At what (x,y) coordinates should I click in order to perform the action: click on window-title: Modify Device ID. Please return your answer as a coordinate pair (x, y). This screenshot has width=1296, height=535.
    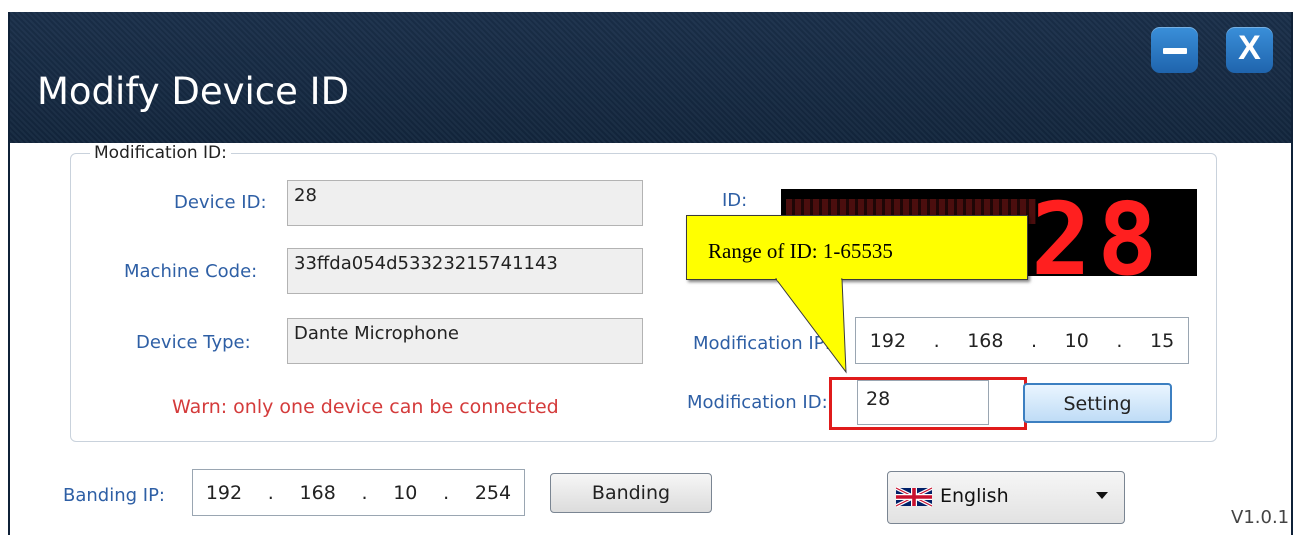
    Looking at the image, I should click on (193, 91).